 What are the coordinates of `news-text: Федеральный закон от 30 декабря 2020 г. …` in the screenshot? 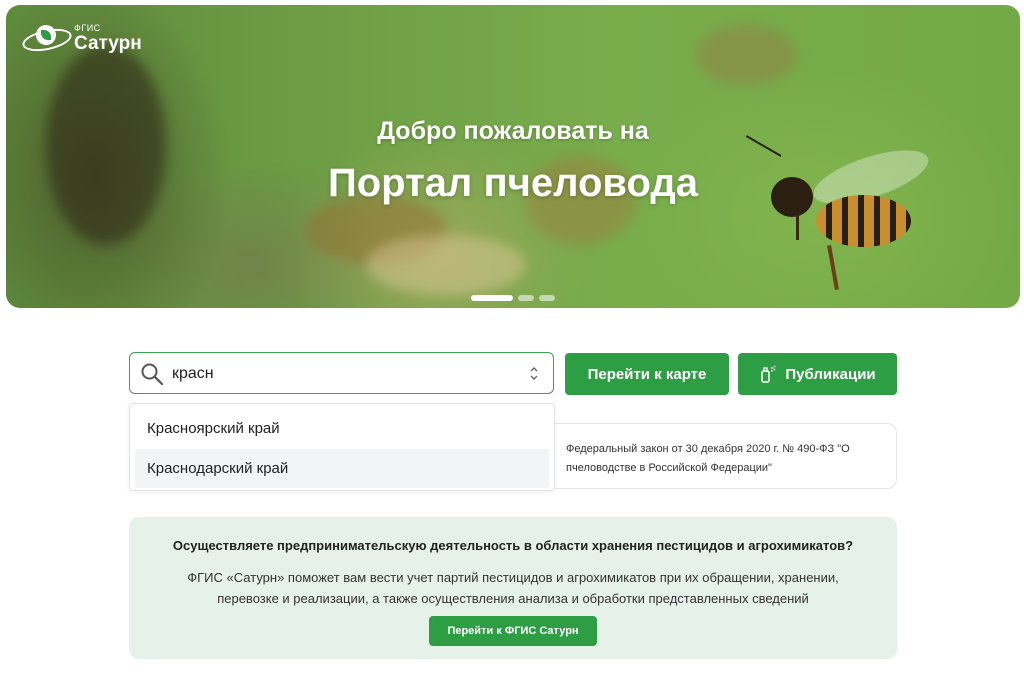 It's located at (726, 459).